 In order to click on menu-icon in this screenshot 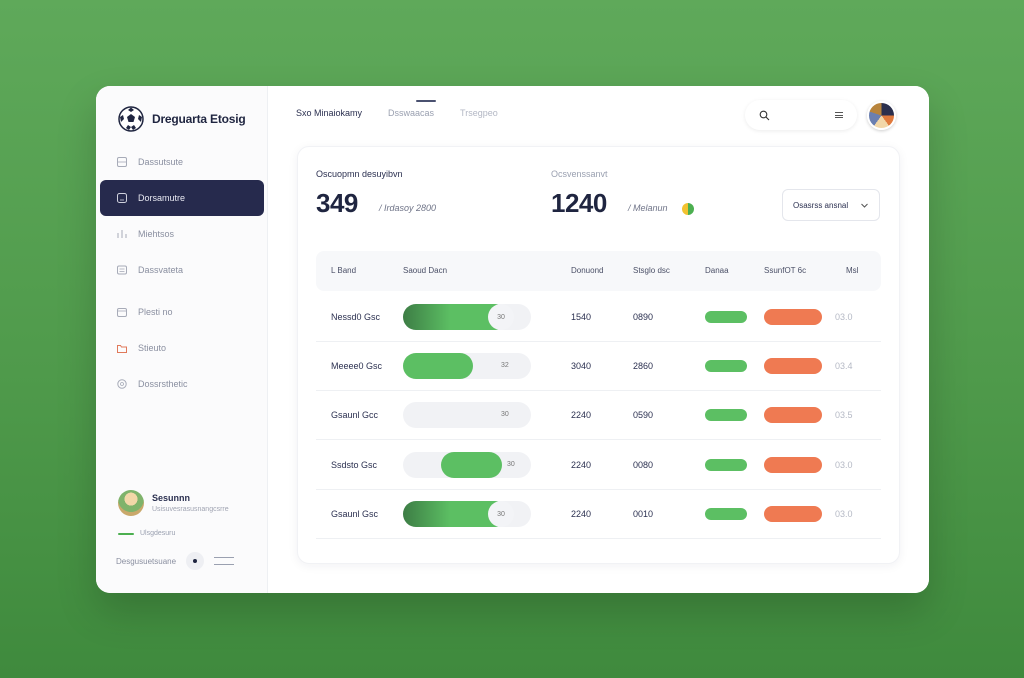, I will do `click(224, 561)`.